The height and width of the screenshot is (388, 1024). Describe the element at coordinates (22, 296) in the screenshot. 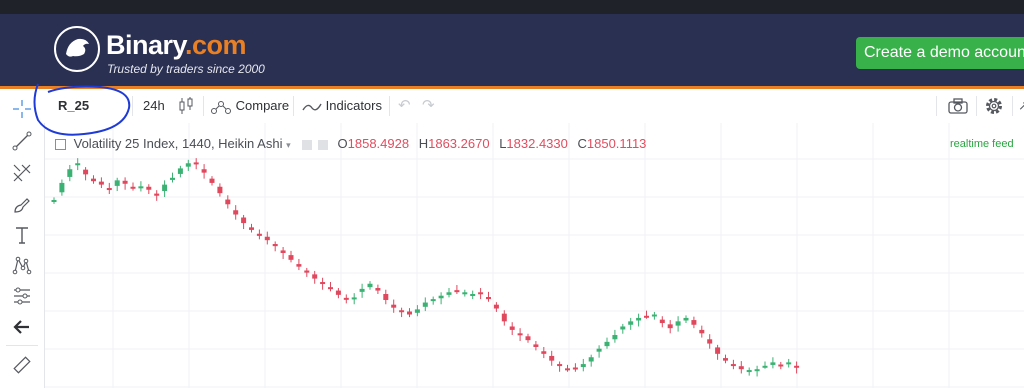

I see `measure-icon` at that location.